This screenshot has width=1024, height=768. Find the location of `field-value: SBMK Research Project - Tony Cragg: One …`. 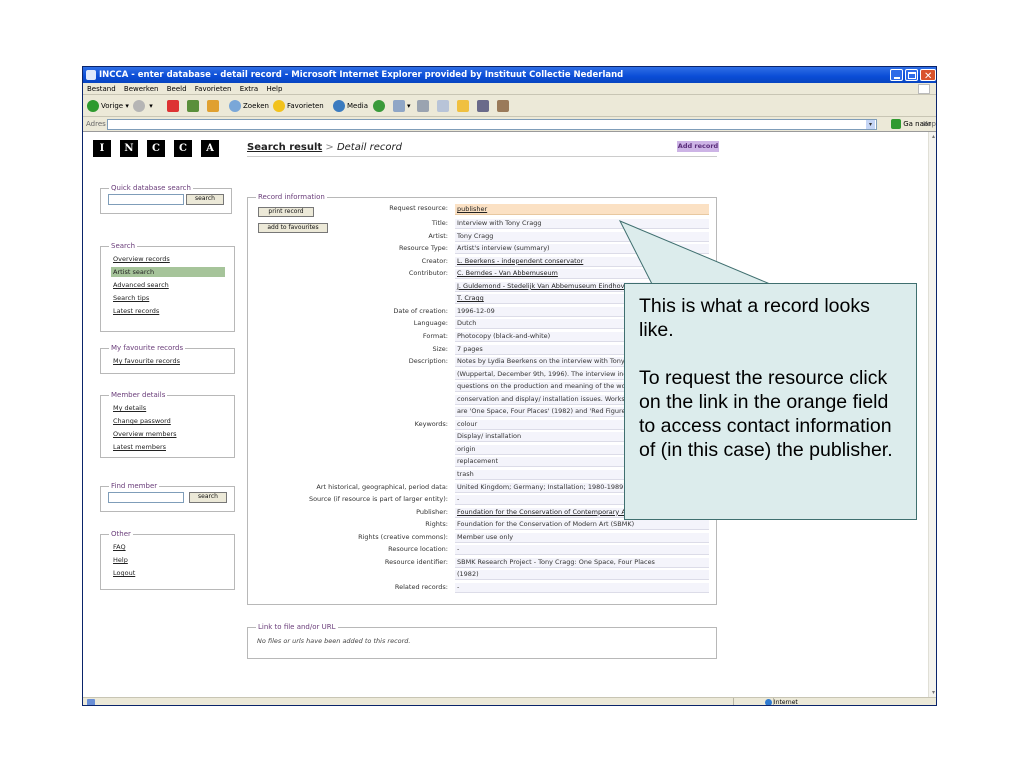

field-value: SBMK Research Project - Tony Cragg: One … is located at coordinates (582, 562).